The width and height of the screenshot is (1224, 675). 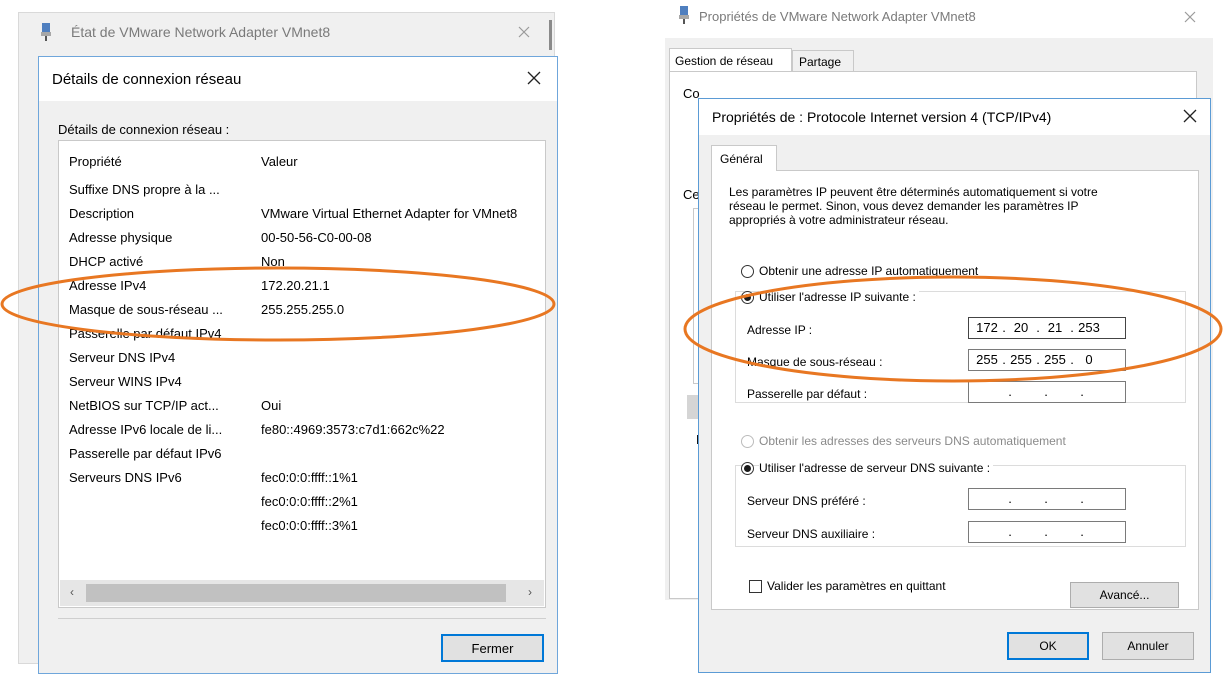 I want to click on tab-general-label: Général, so click(x=741, y=159).